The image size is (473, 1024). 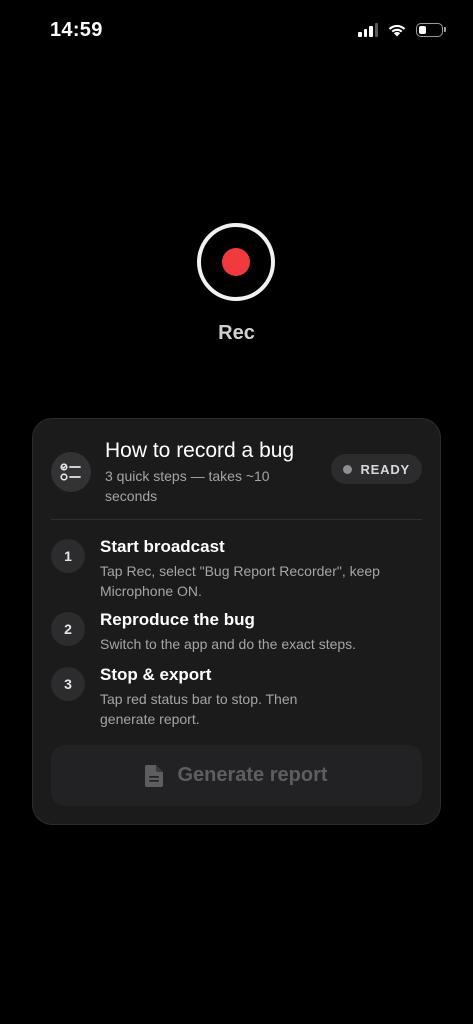 I want to click on status-icons, so click(x=402, y=29).